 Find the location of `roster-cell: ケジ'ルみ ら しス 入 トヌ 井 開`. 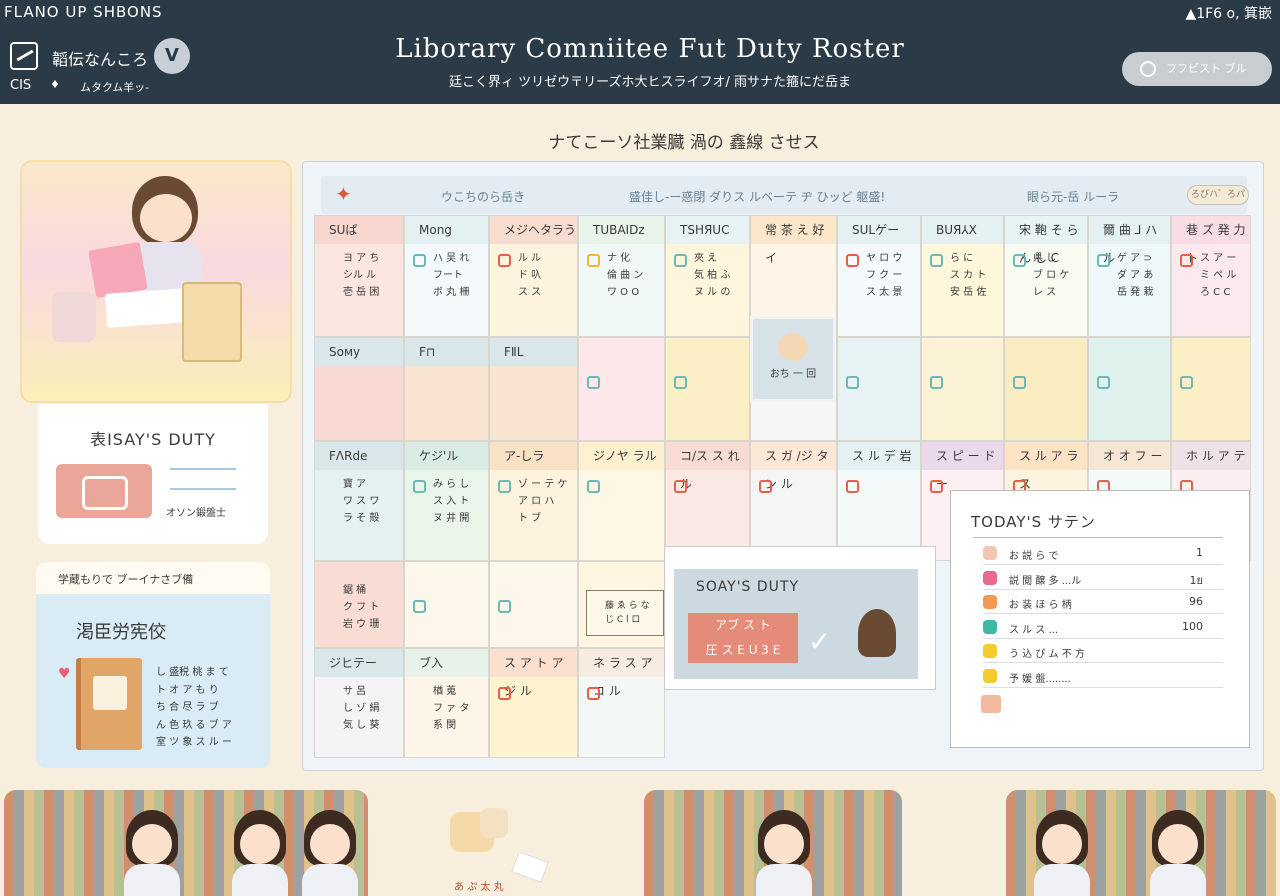

roster-cell: ケジ'ルみ ら しス 入 トヌ 井 開 is located at coordinates (446, 501).